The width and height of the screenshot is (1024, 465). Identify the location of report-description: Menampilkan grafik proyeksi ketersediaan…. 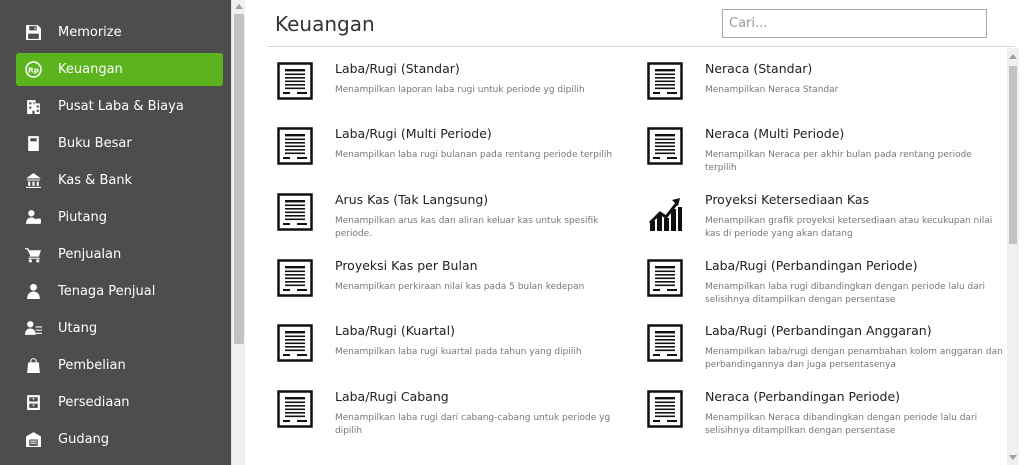
(849, 227).